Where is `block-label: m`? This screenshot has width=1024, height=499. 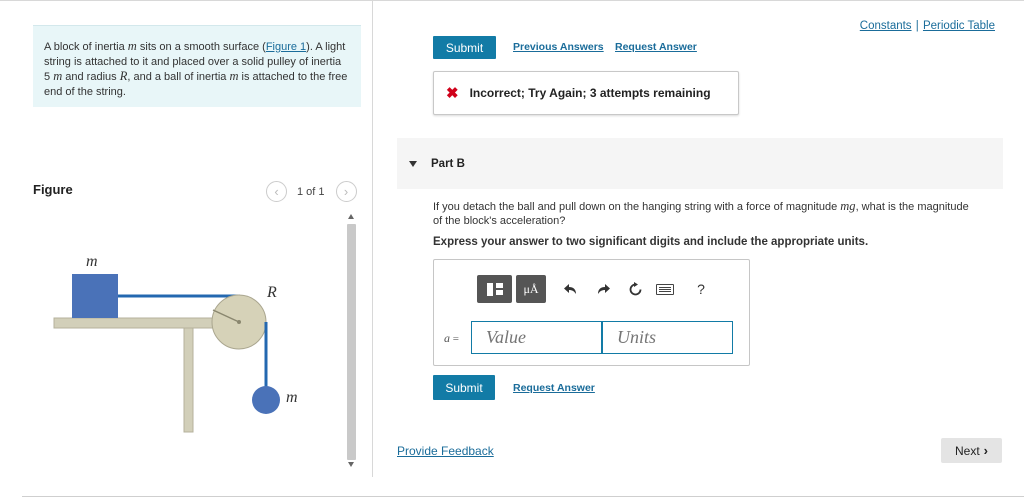 block-label: m is located at coordinates (92, 261).